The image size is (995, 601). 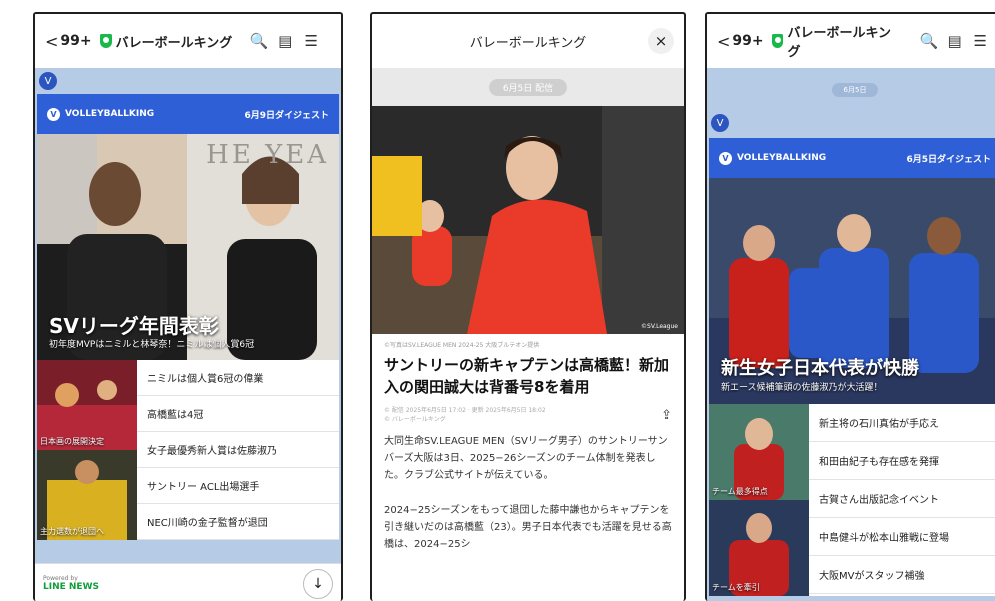 What do you see at coordinates (238, 378) in the screenshot?
I see `list-item: ニミルは個人賞6冠の偉業` at bounding box center [238, 378].